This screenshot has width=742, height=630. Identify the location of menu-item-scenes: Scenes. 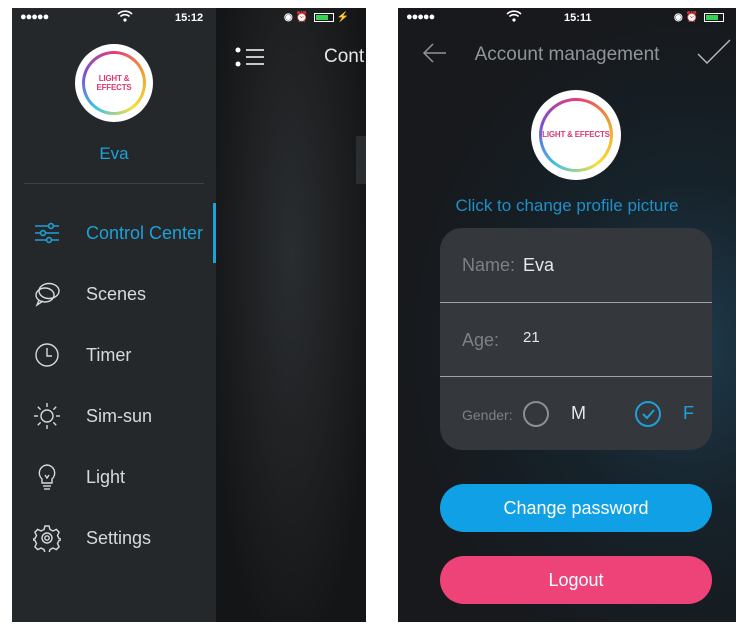
(114, 294).